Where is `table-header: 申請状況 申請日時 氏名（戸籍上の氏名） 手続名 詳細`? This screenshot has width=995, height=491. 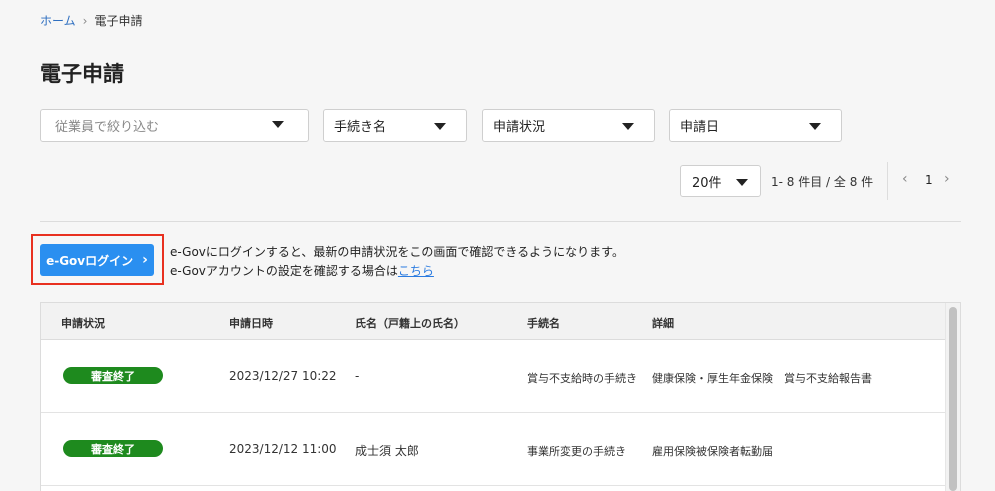
table-header: 申請状況 申請日時 氏名（戸籍上の氏名） 手続名 詳細 is located at coordinates (500, 321).